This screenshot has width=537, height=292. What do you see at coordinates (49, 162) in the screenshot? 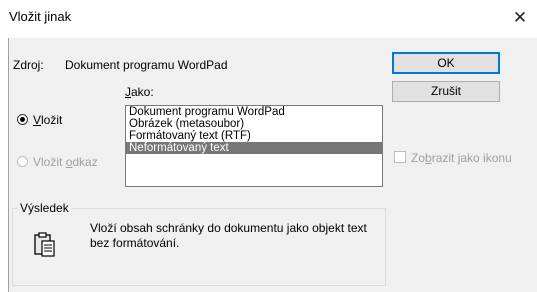
I see `paste-link-label-prefix: Vložit` at bounding box center [49, 162].